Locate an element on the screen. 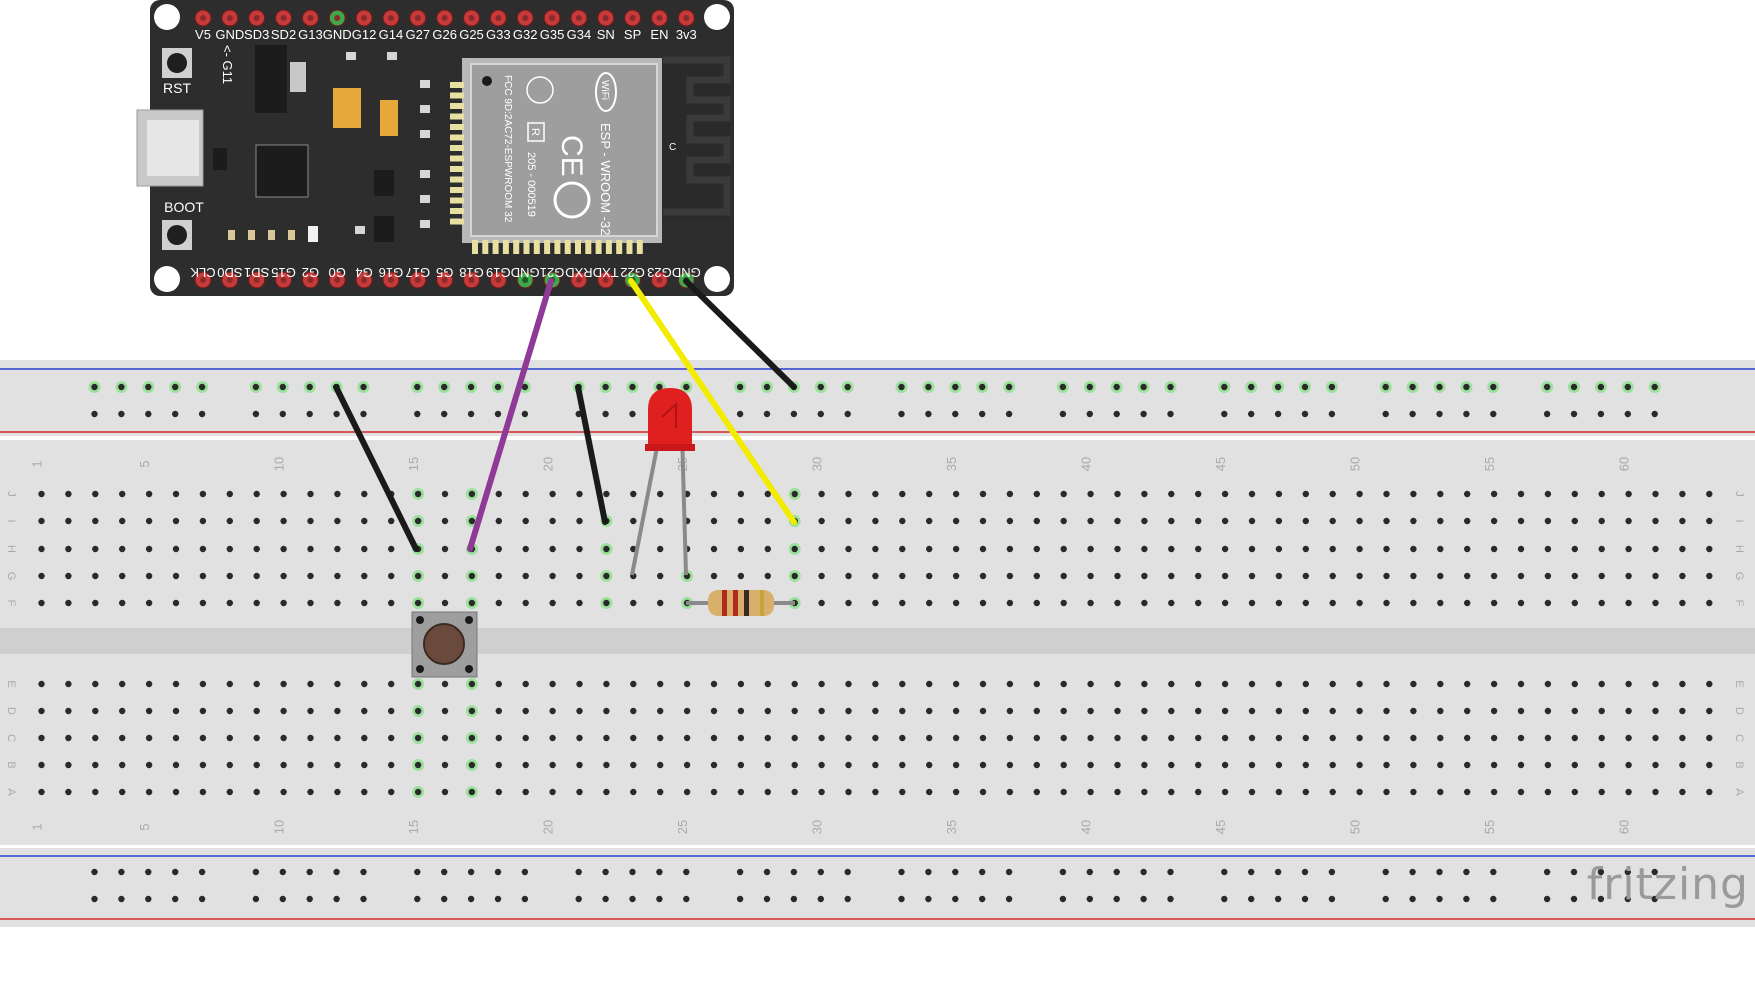 This screenshot has width=1755, height=996. bottom-pin-label: G0 is located at coordinates (337, 272).